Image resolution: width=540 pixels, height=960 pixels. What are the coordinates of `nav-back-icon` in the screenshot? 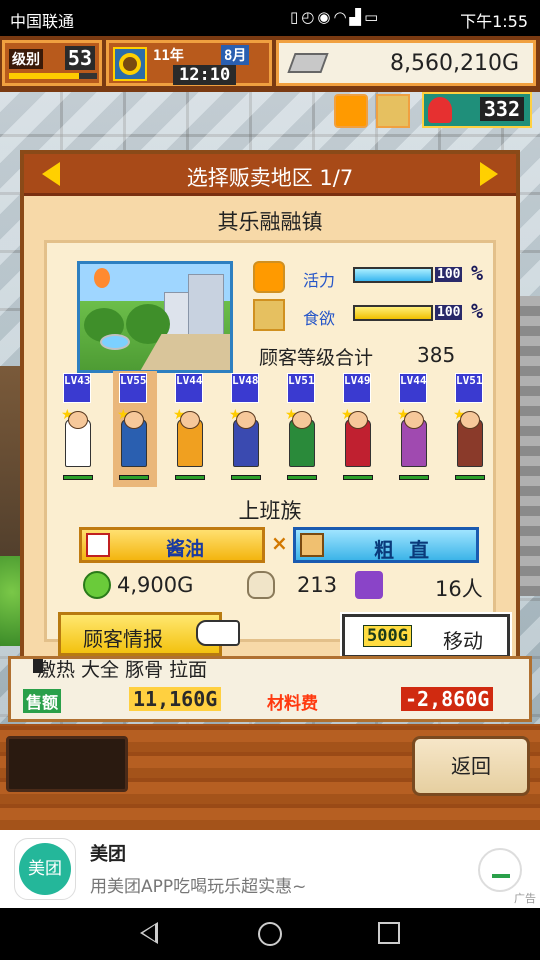 It's located at (149, 933).